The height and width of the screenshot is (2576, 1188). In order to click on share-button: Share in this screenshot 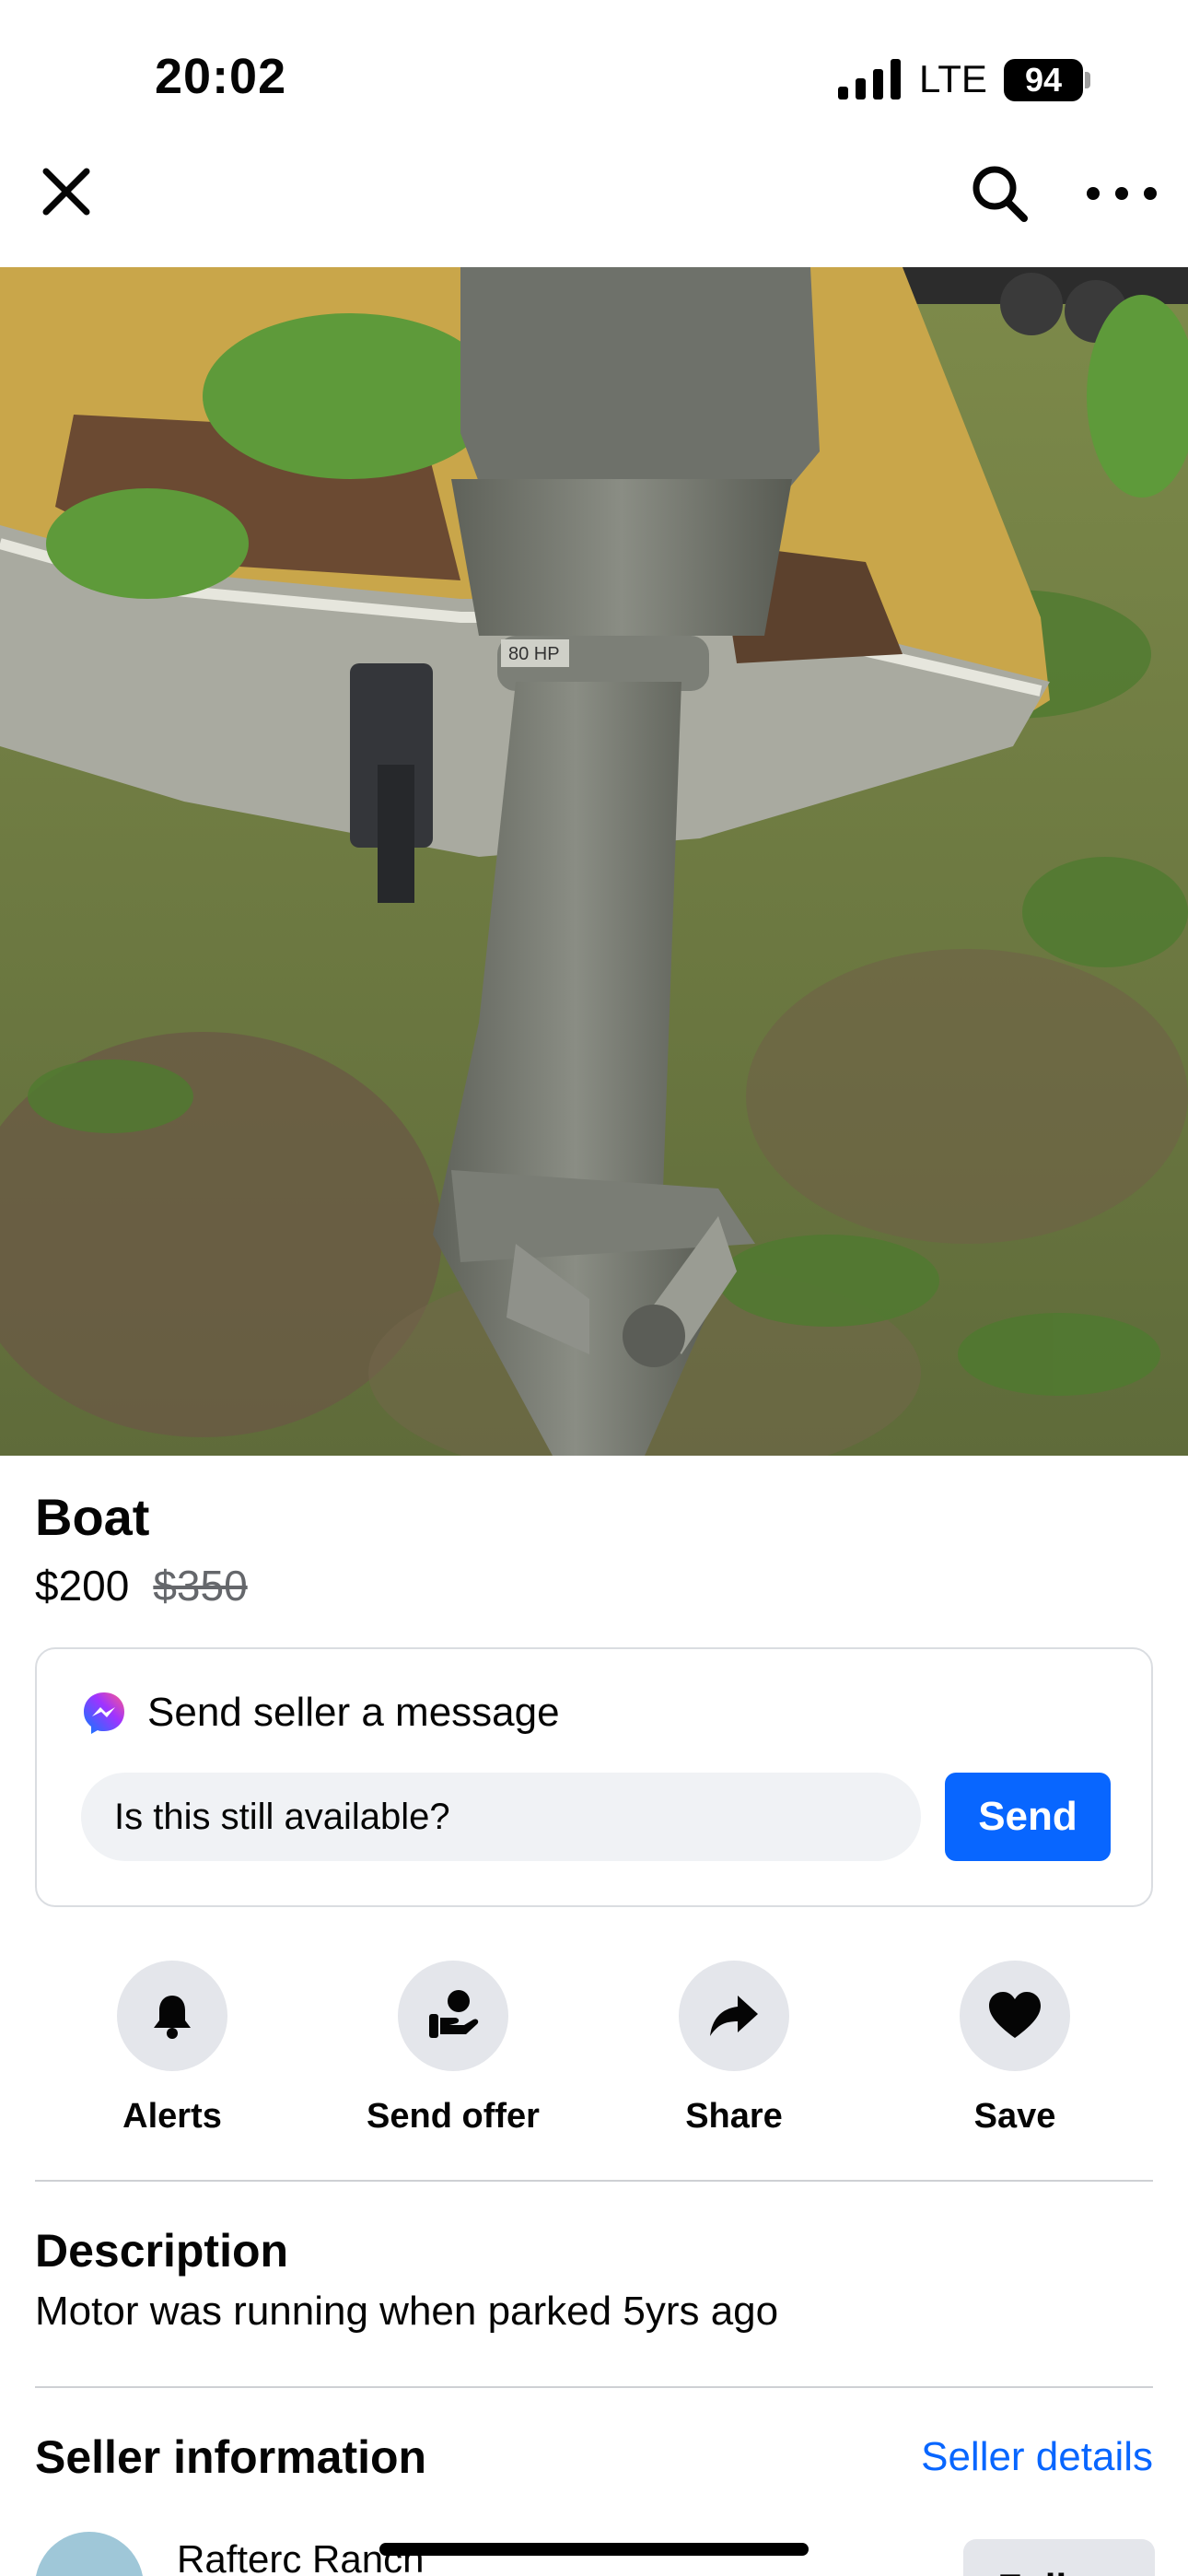, I will do `click(734, 2049)`.